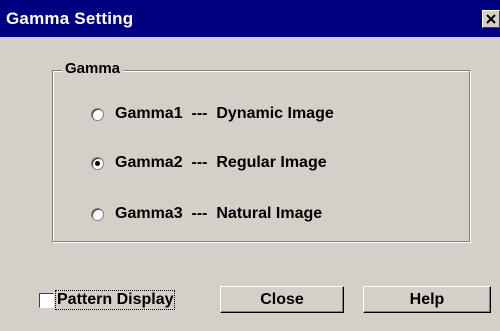  I want to click on option-name: Gamma3, so click(149, 213).